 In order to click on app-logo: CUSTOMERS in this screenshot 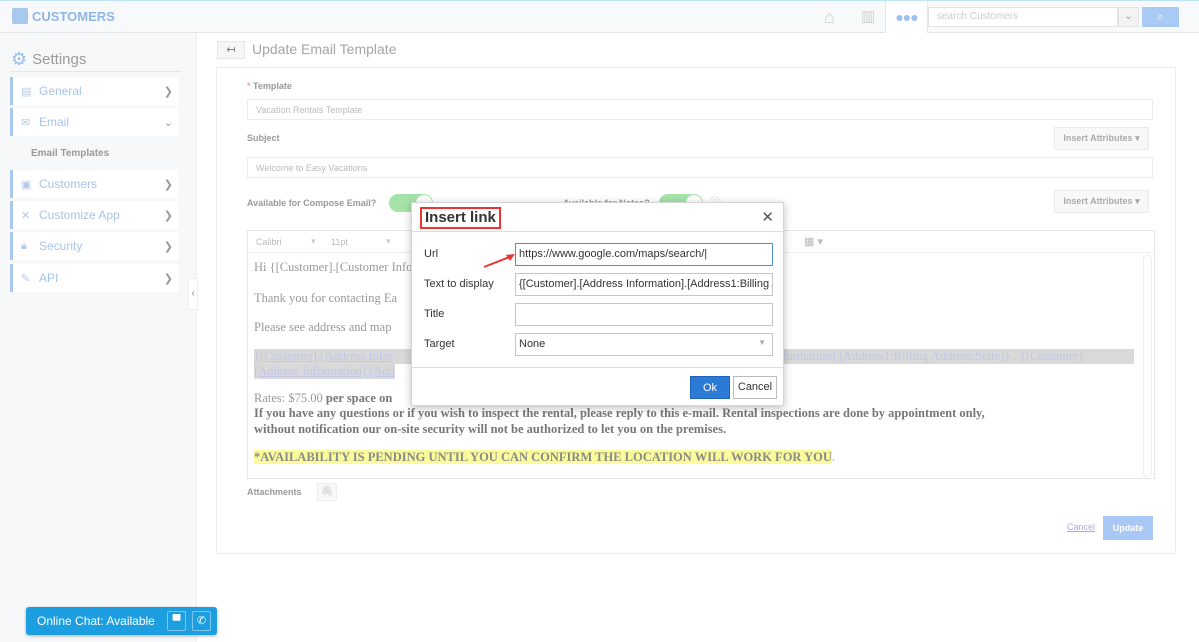, I will do `click(63, 16)`.